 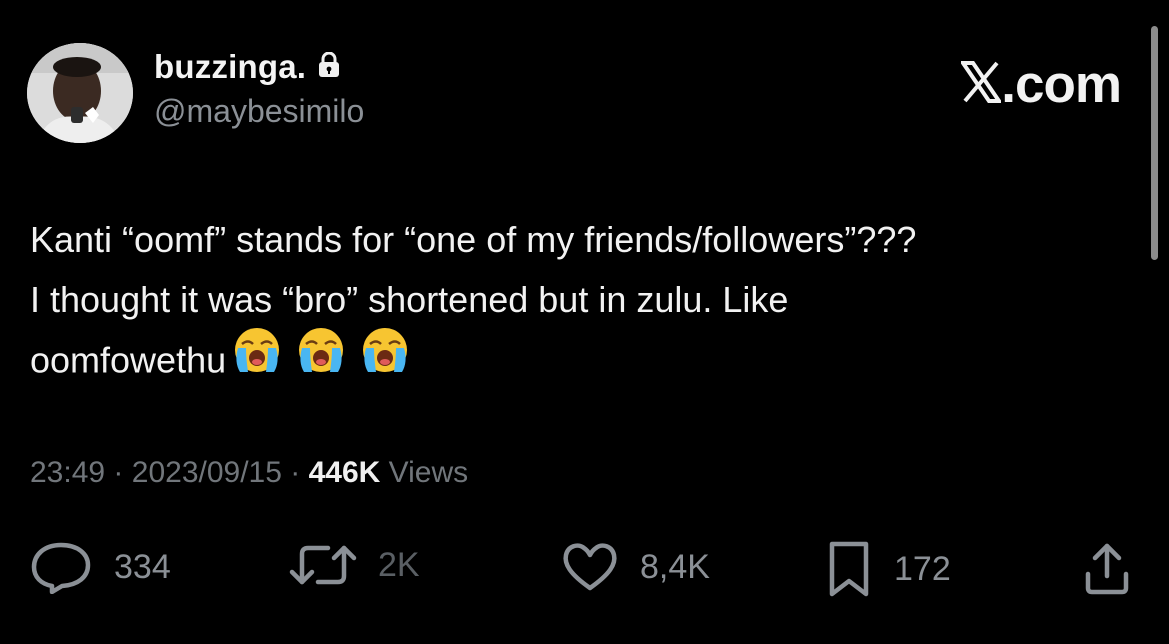 I want to click on reply-count: 334, so click(x=142, y=566).